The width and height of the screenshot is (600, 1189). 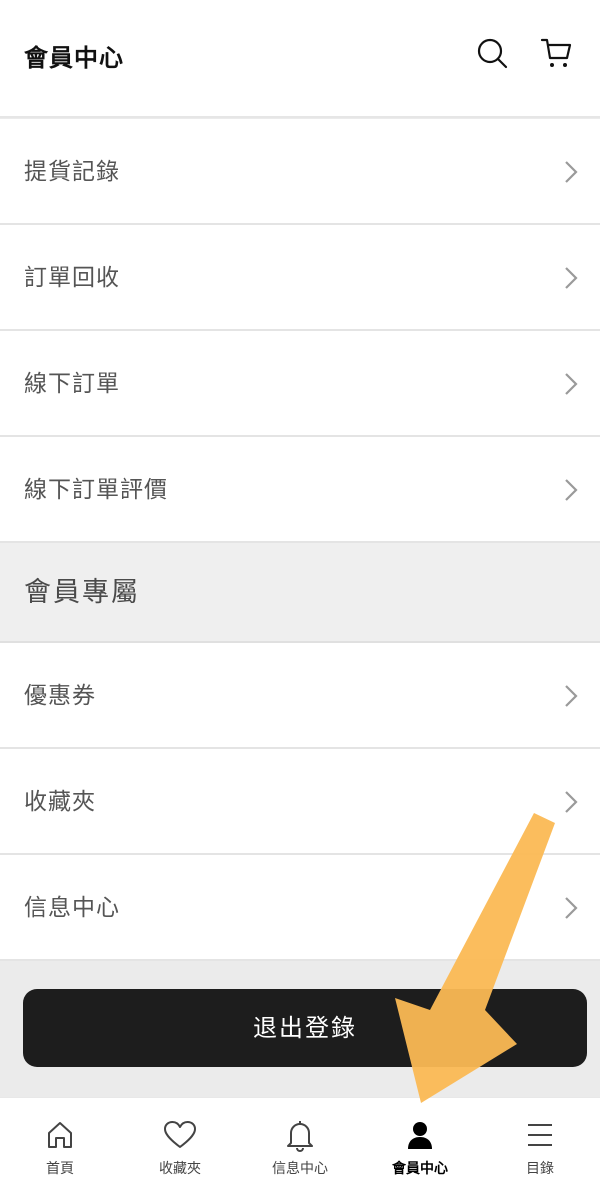 I want to click on user-icon, so click(x=420, y=1135).